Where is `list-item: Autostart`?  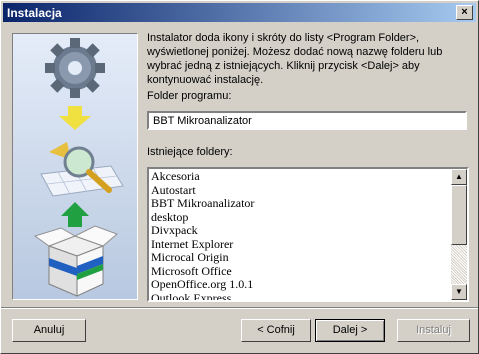 list-item: Autostart is located at coordinates (202, 190).